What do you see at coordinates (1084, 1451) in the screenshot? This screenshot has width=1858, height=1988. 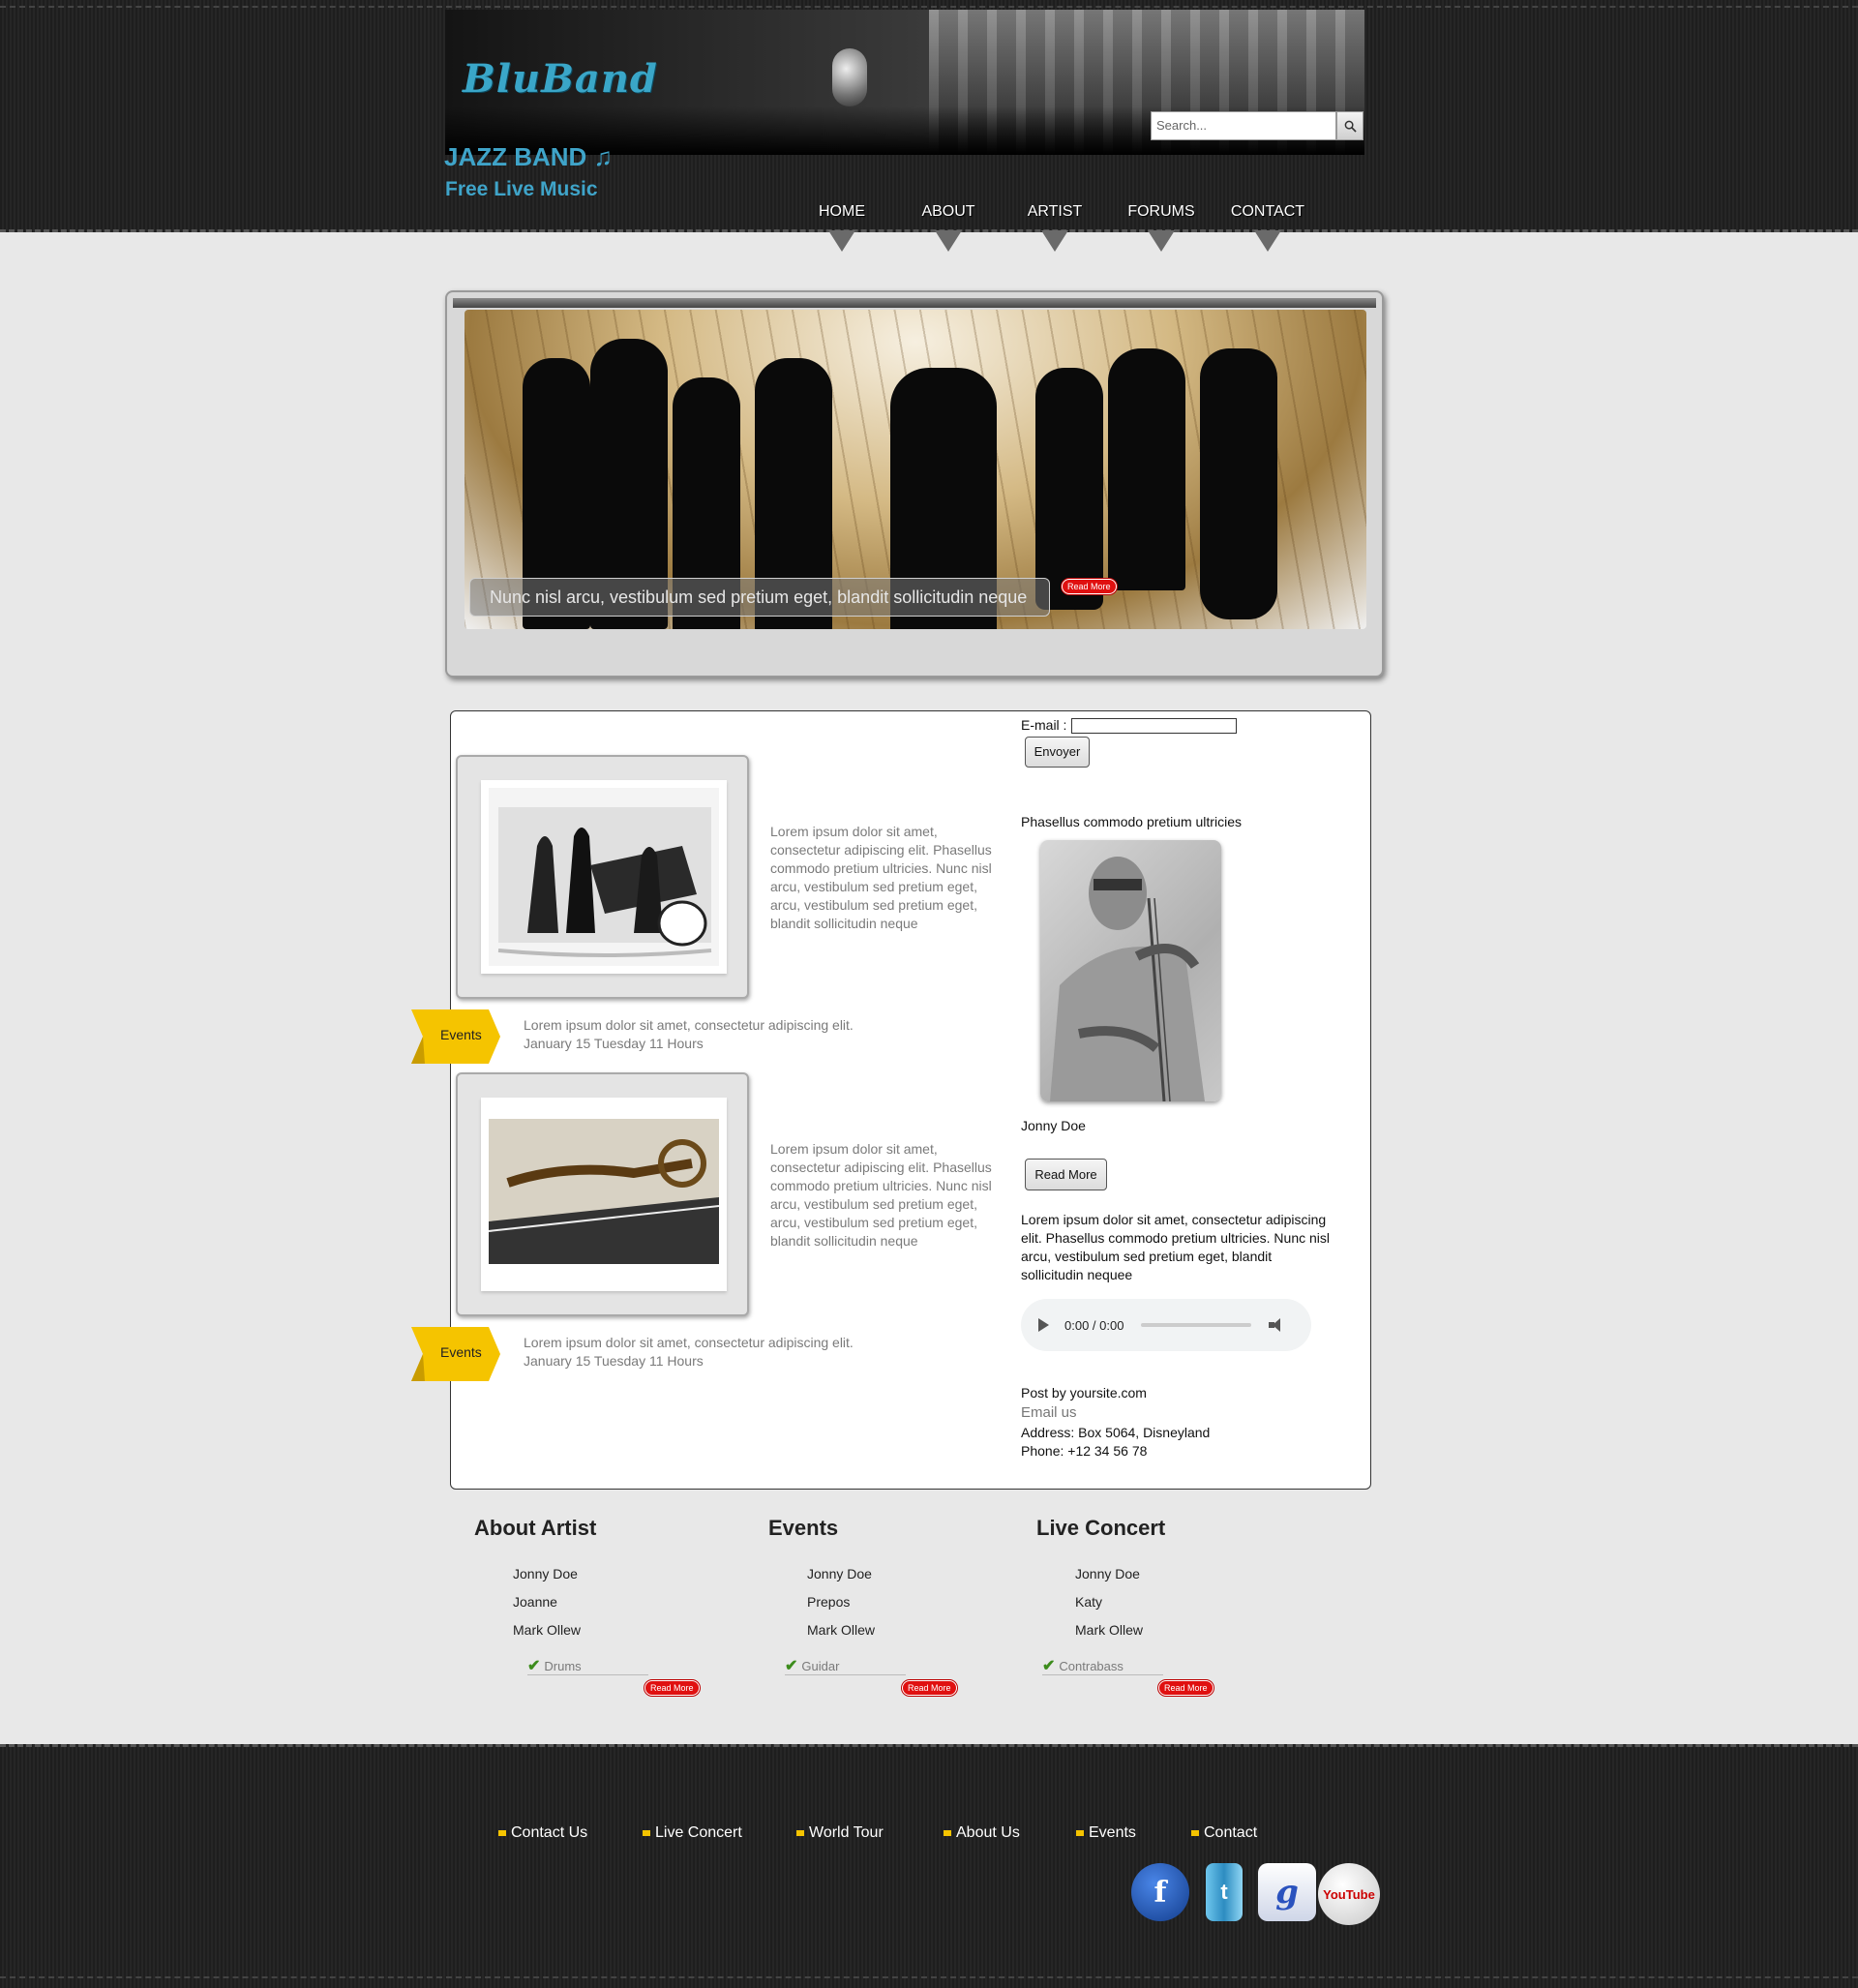 I see `phone-text: Phone: +12 34 56 78` at bounding box center [1084, 1451].